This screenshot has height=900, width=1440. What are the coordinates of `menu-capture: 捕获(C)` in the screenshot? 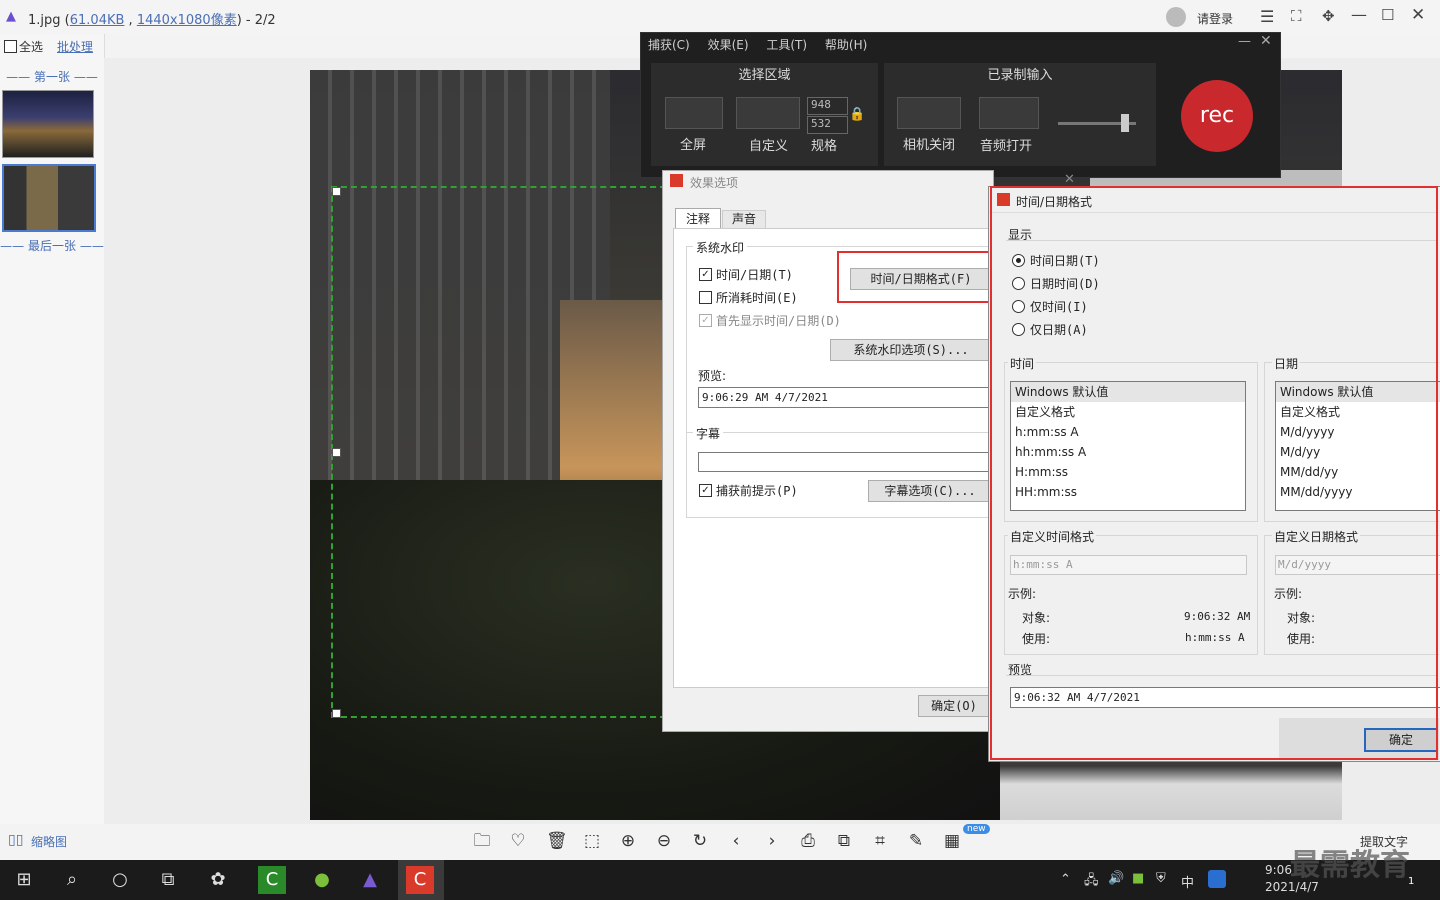 It's located at (669, 45).